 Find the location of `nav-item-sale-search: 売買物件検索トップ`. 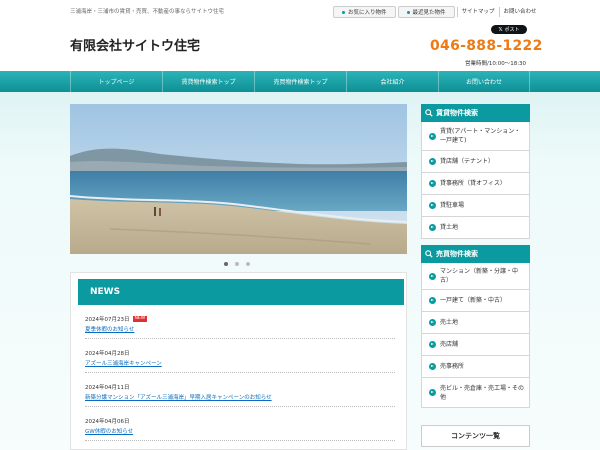

nav-item-sale-search: 売買物件検索トップ is located at coordinates (300, 81).